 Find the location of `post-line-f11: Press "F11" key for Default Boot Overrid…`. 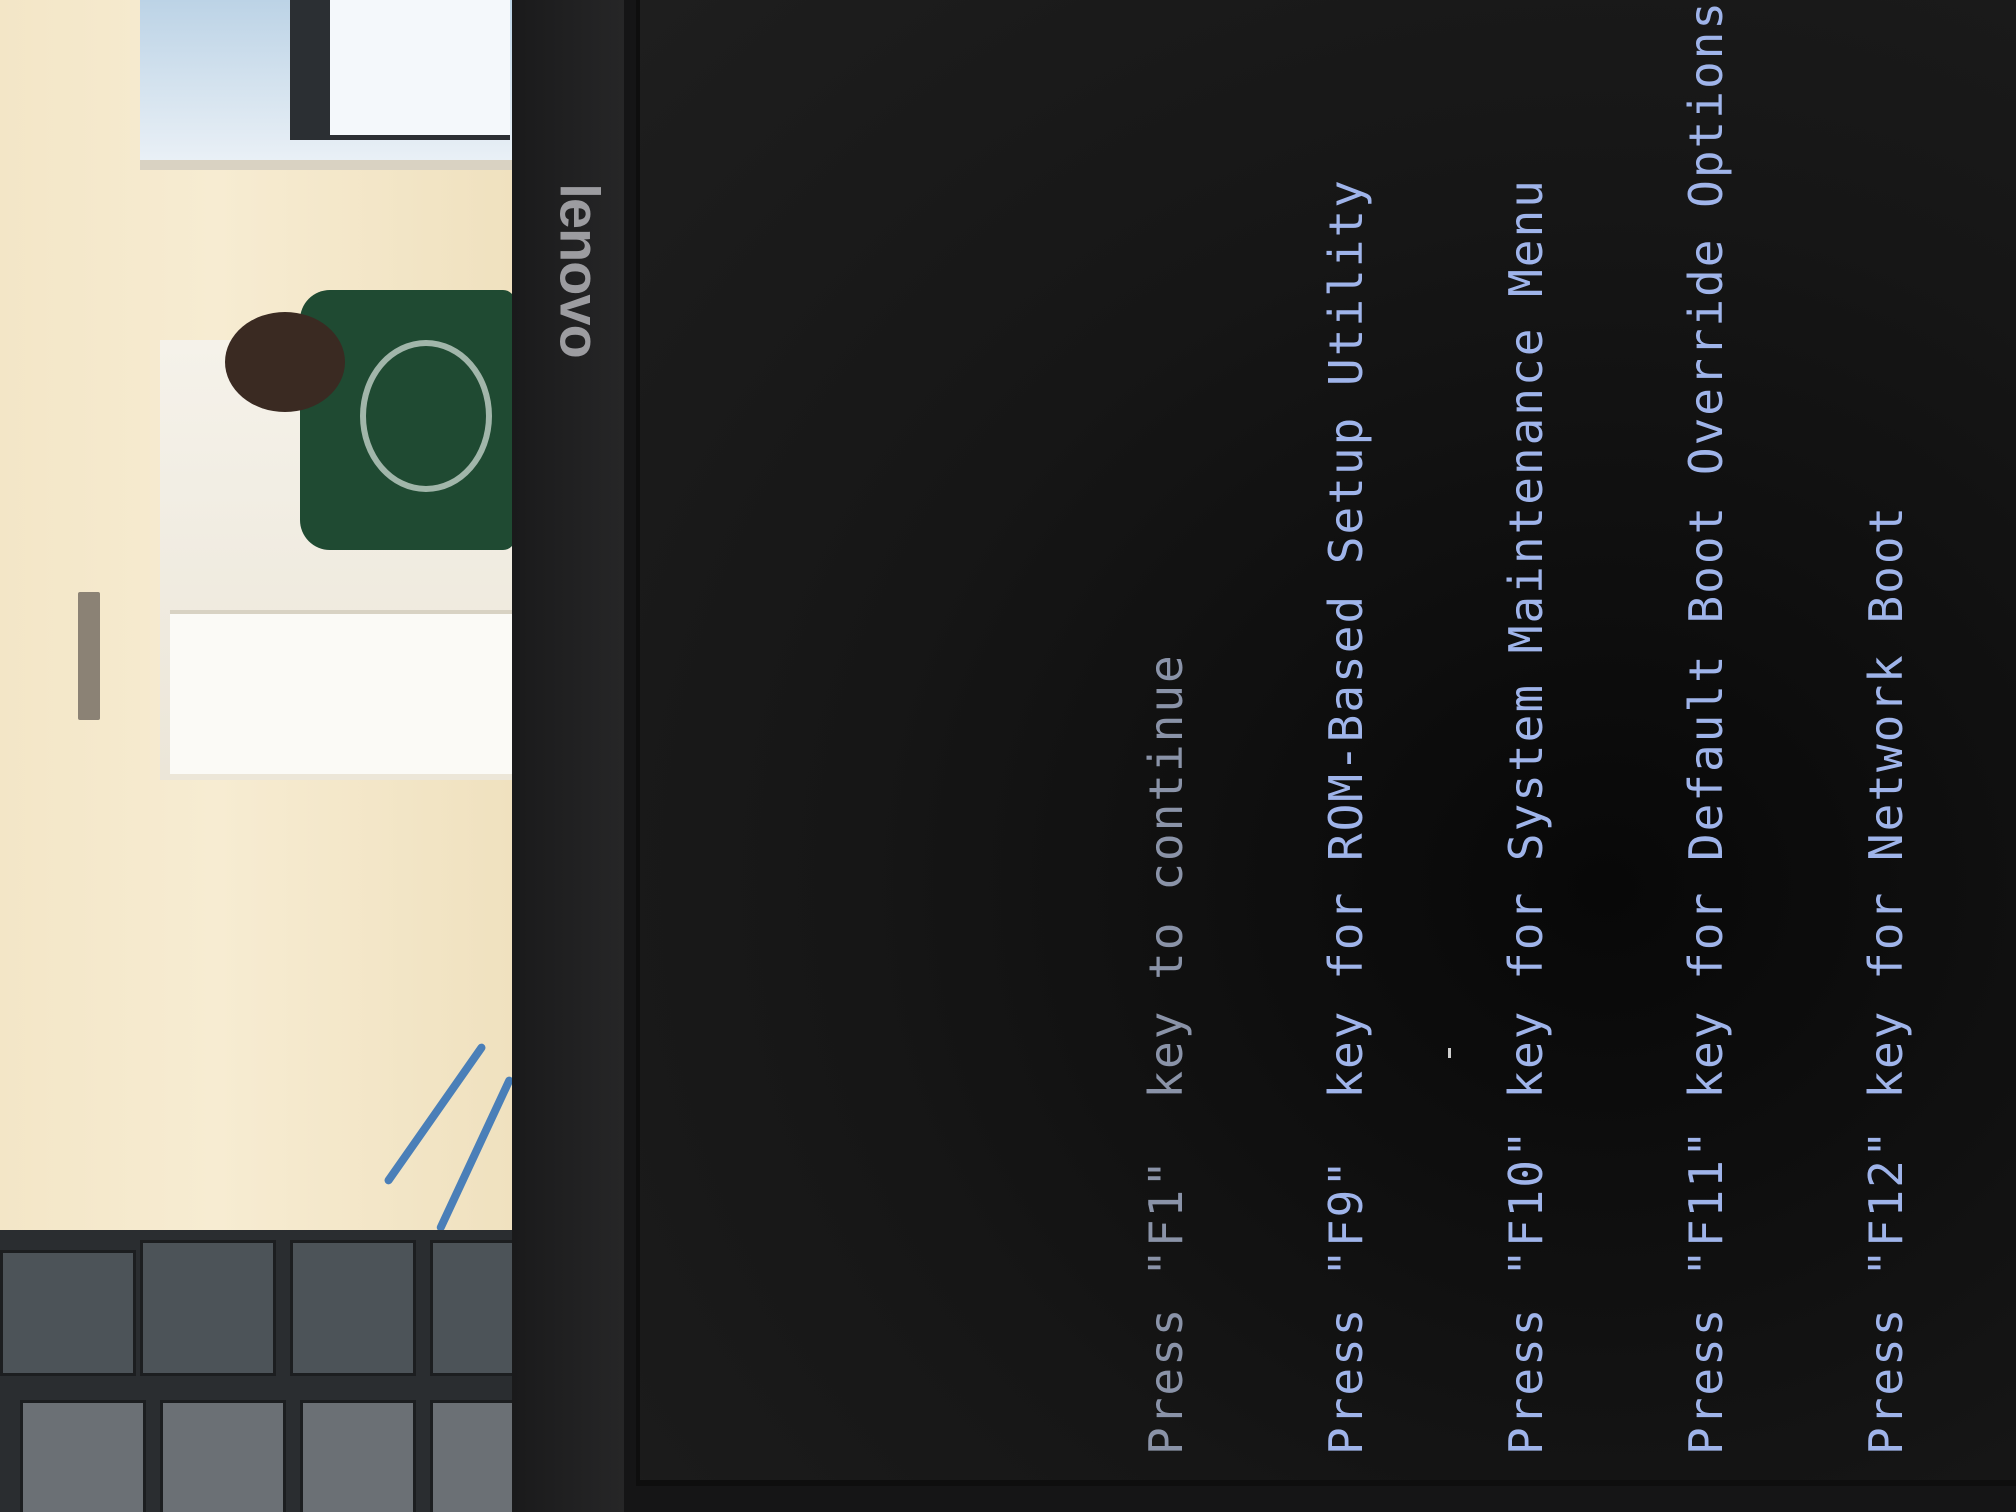

post-line-f11: Press "F11" key for Default Boot Overrid… is located at coordinates (1706, 727).